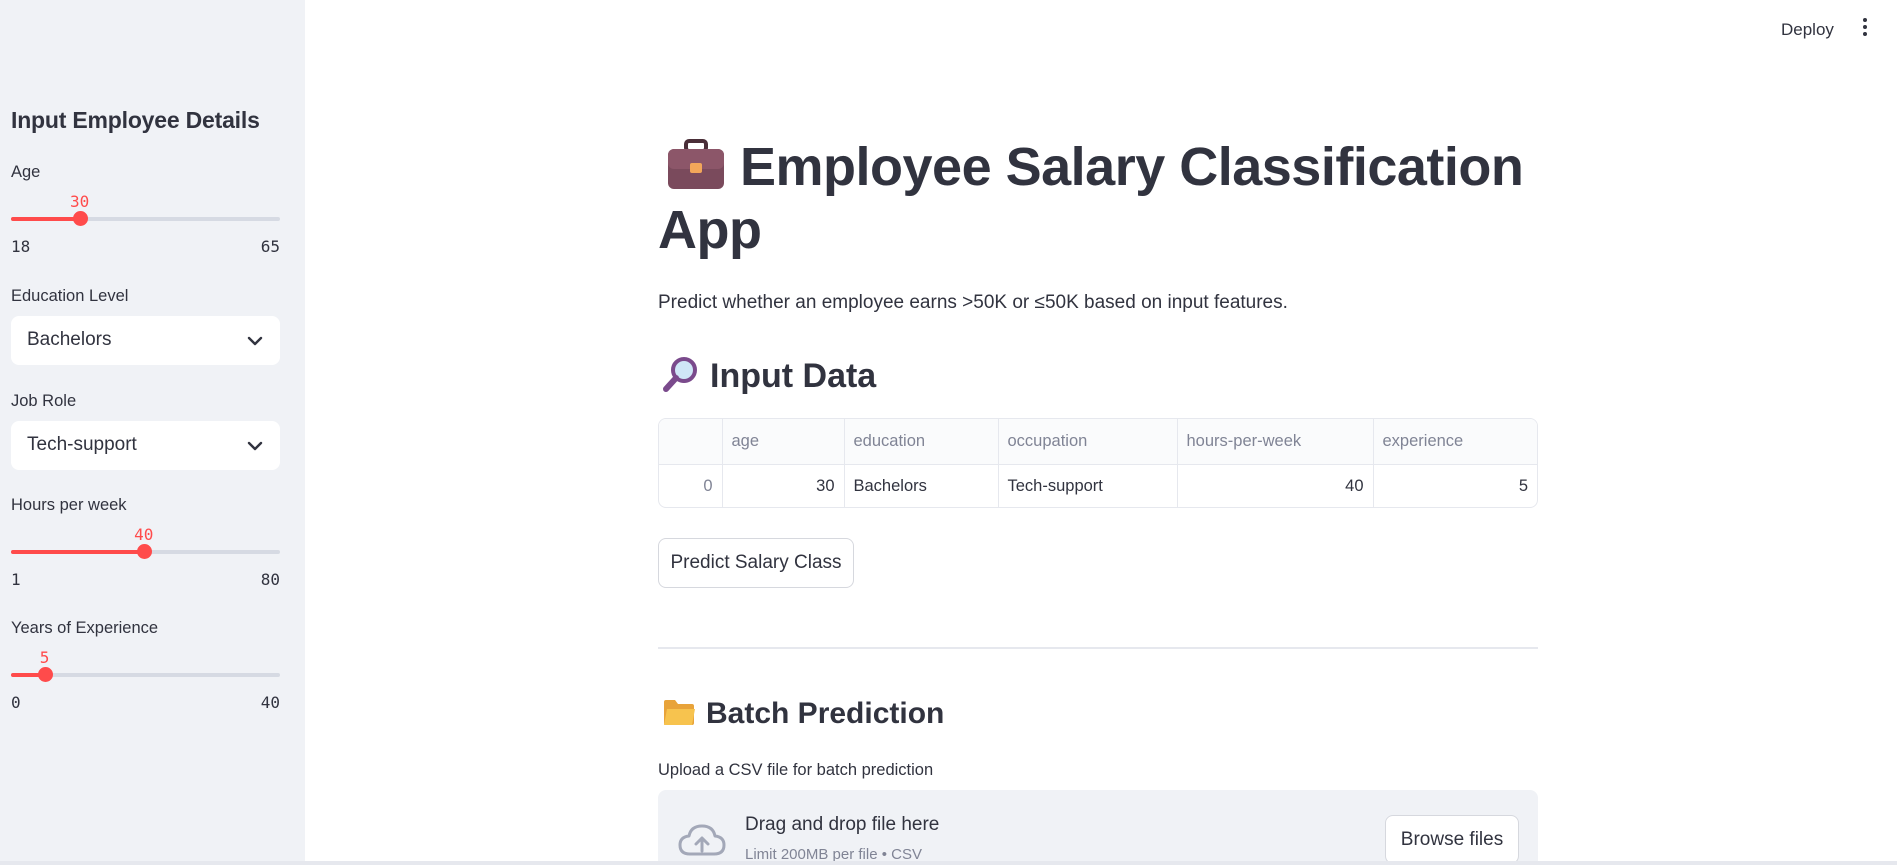 This screenshot has height=865, width=1897. I want to click on page-title-text: Employee Salary Classification App, so click(1091, 198).